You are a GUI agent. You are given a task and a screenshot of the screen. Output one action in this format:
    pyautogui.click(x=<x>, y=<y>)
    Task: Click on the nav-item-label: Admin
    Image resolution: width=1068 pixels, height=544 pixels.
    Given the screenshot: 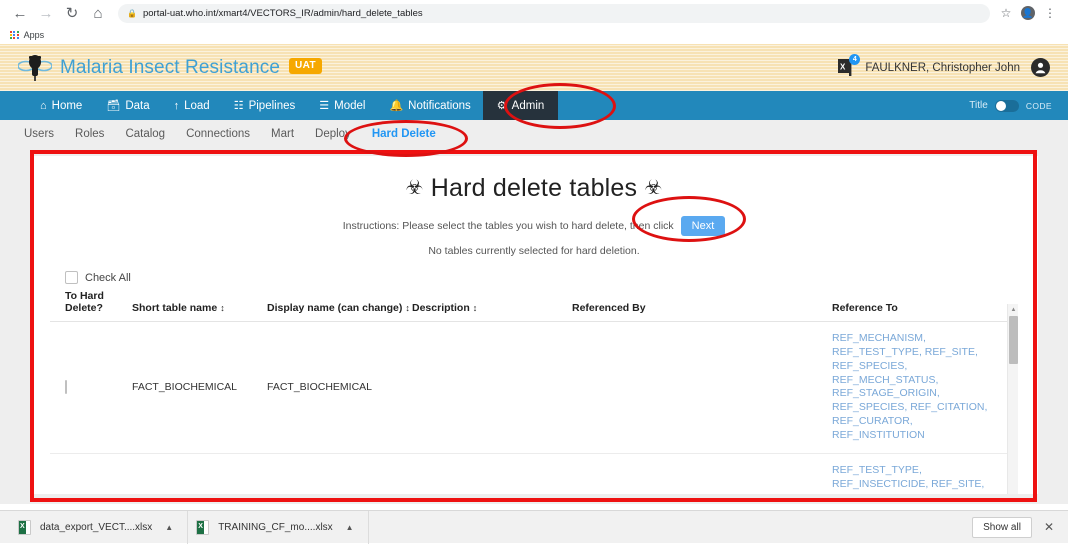 What is the action you would take?
    pyautogui.click(x=528, y=105)
    